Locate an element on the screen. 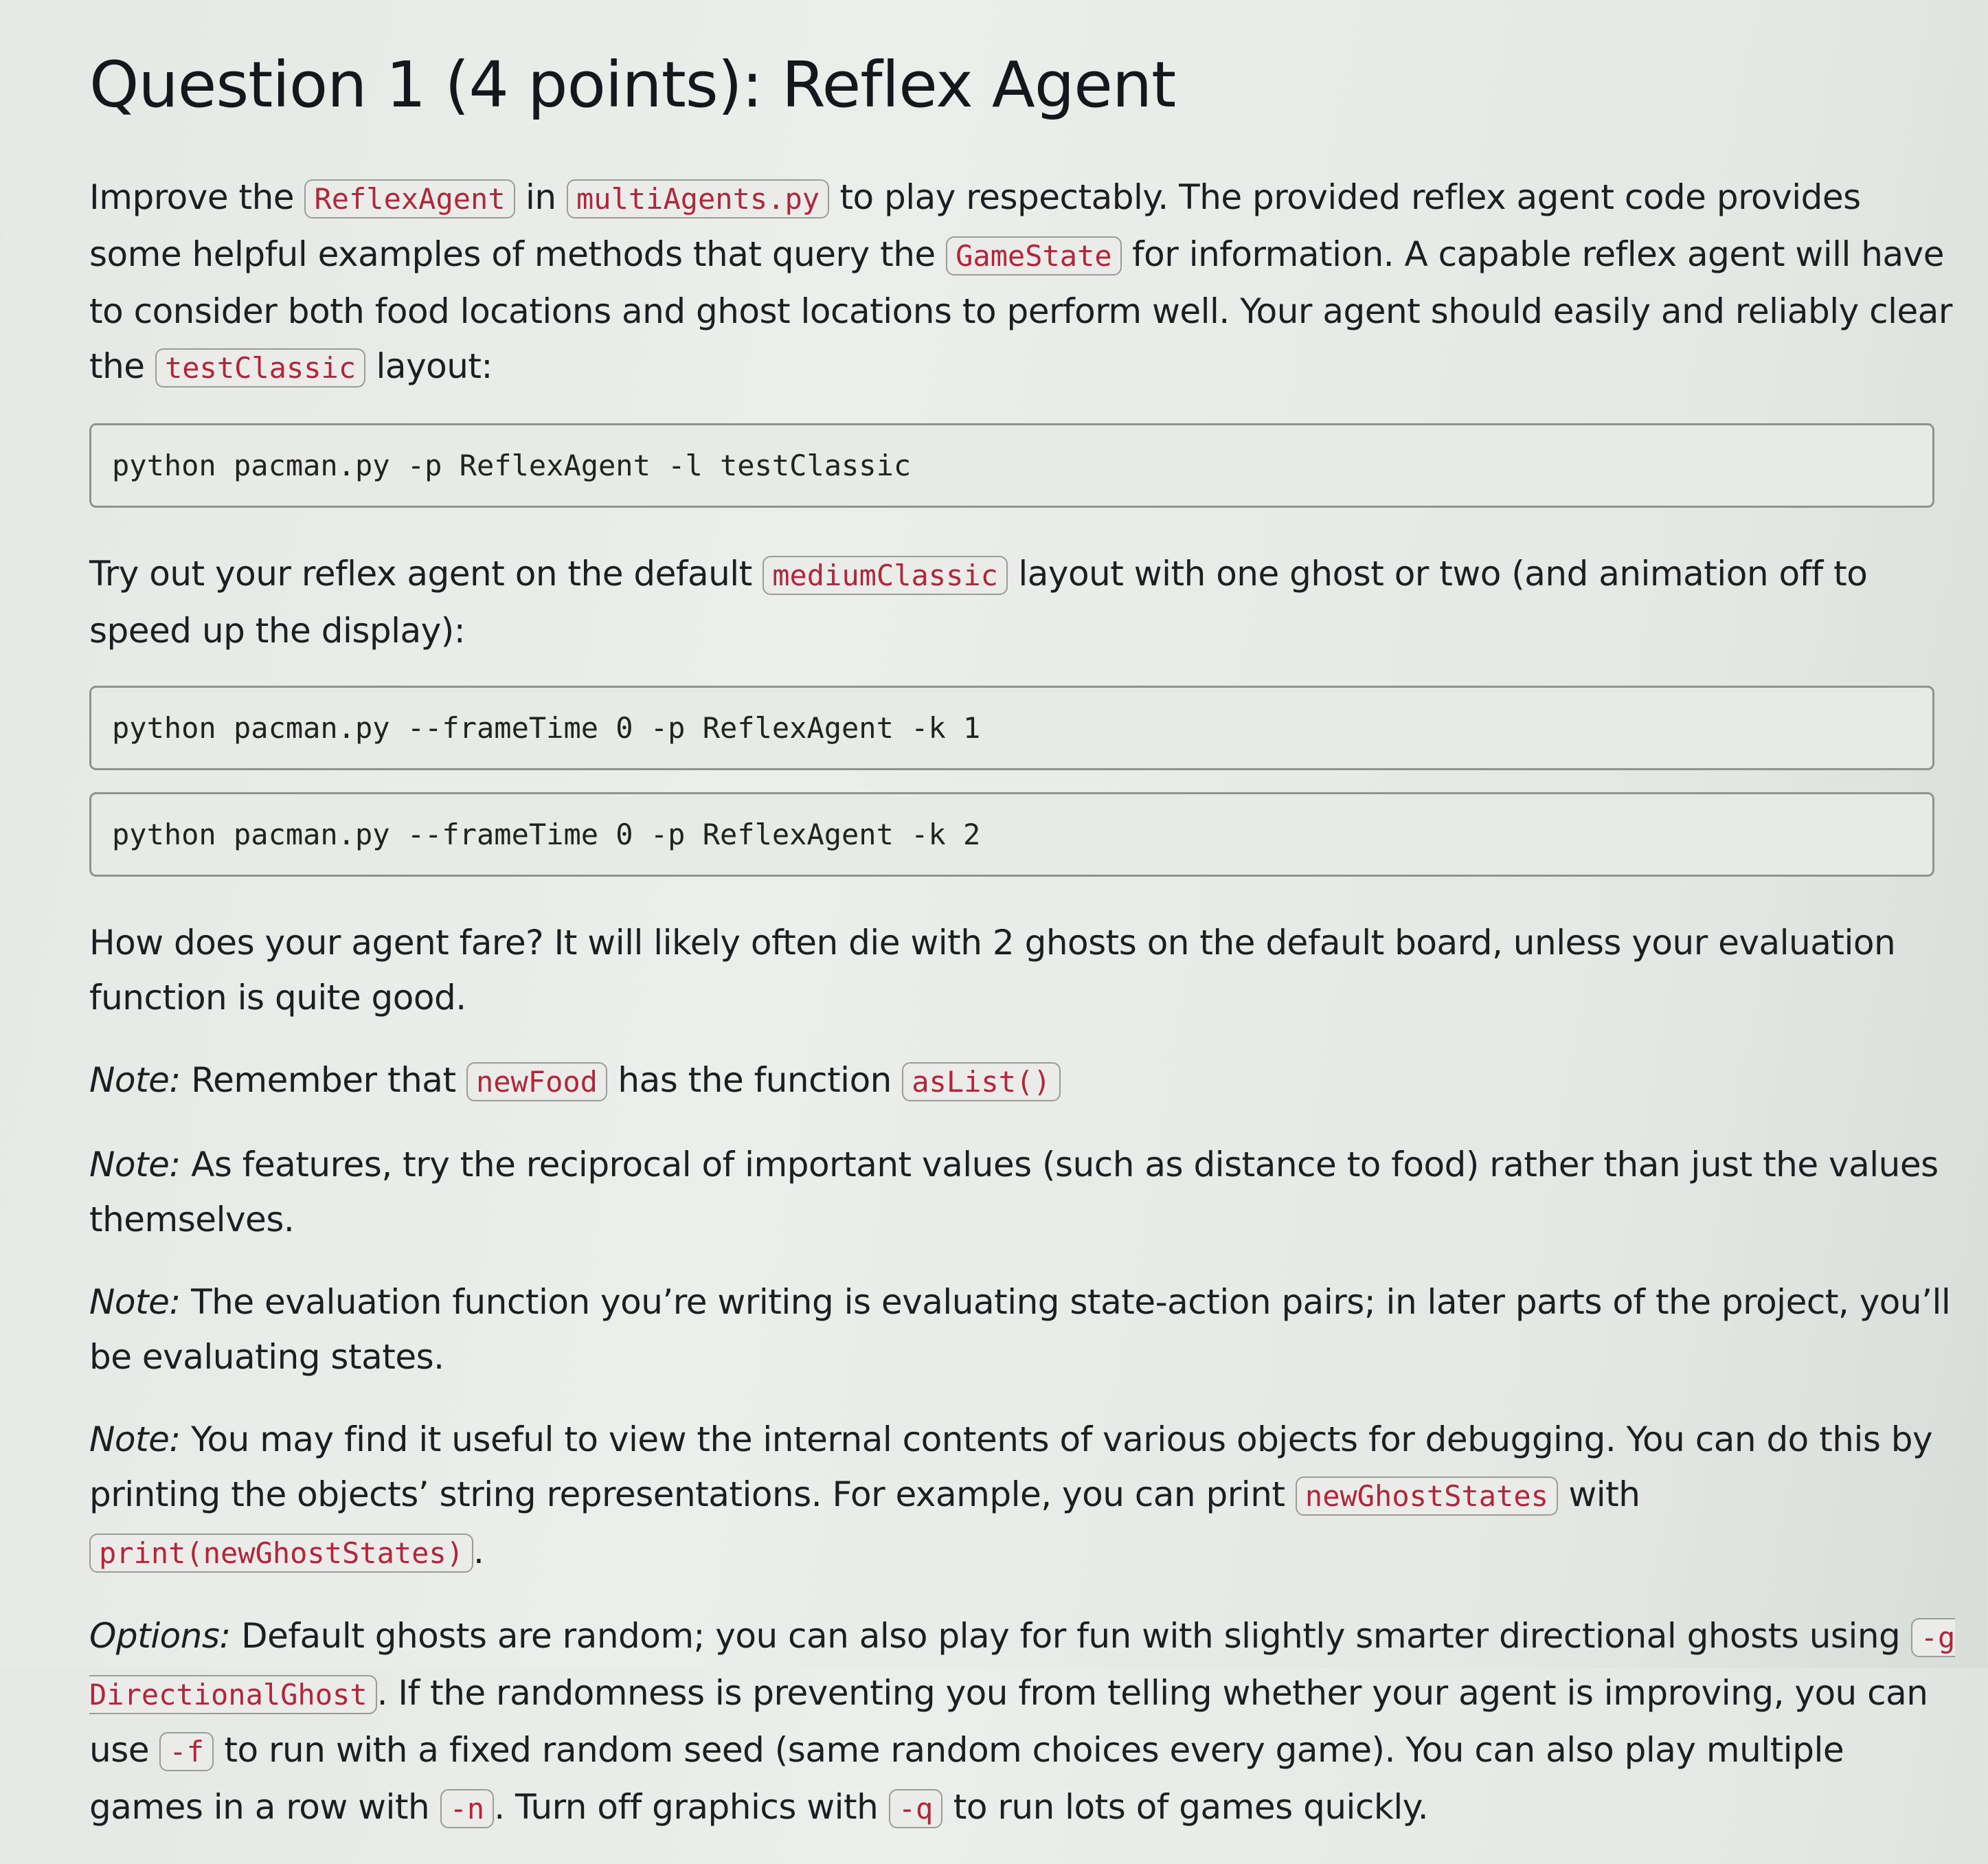  options-label: Options: is located at coordinates (160, 1636).